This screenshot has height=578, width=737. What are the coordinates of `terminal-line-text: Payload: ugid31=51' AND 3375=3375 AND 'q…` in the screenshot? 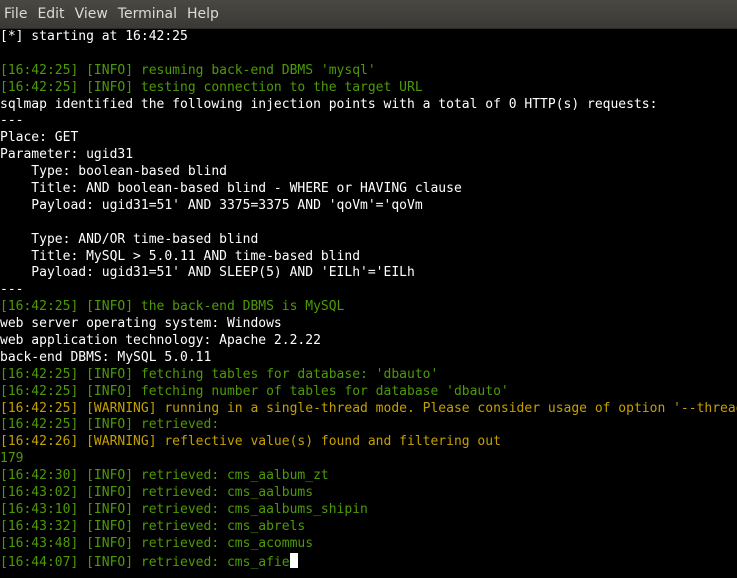 It's located at (211, 205).